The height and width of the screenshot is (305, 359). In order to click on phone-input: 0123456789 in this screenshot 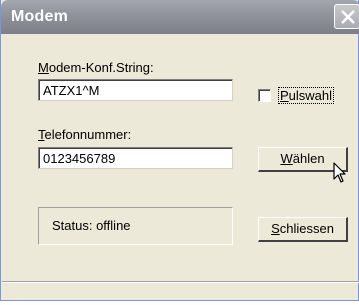, I will do `click(135, 158)`.